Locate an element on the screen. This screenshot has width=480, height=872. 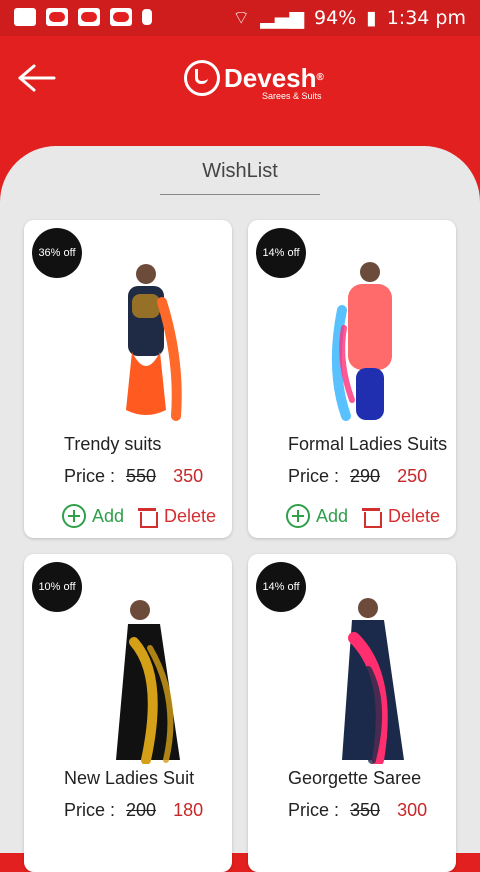
product-name: Trendy suits is located at coordinates (113, 444).